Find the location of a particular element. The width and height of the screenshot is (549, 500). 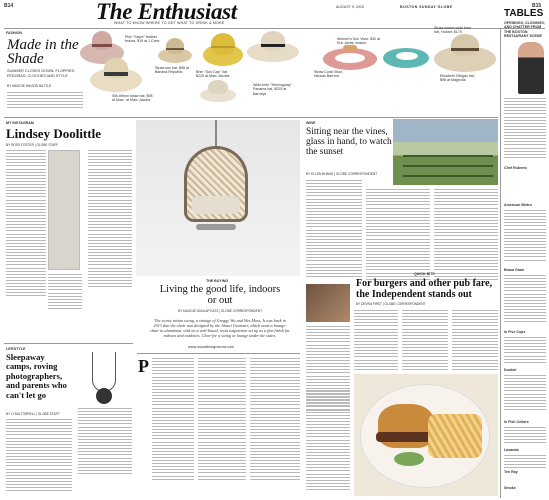

pub-photo is located at coordinates (328, 303).